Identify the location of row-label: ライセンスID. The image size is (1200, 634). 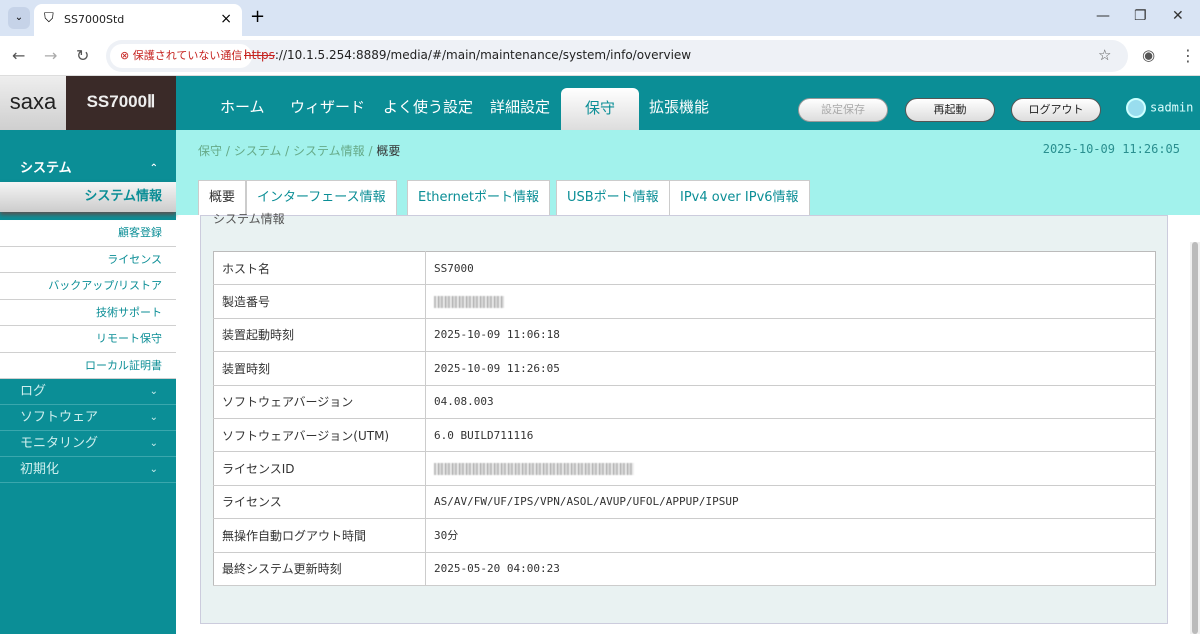
(319, 468).